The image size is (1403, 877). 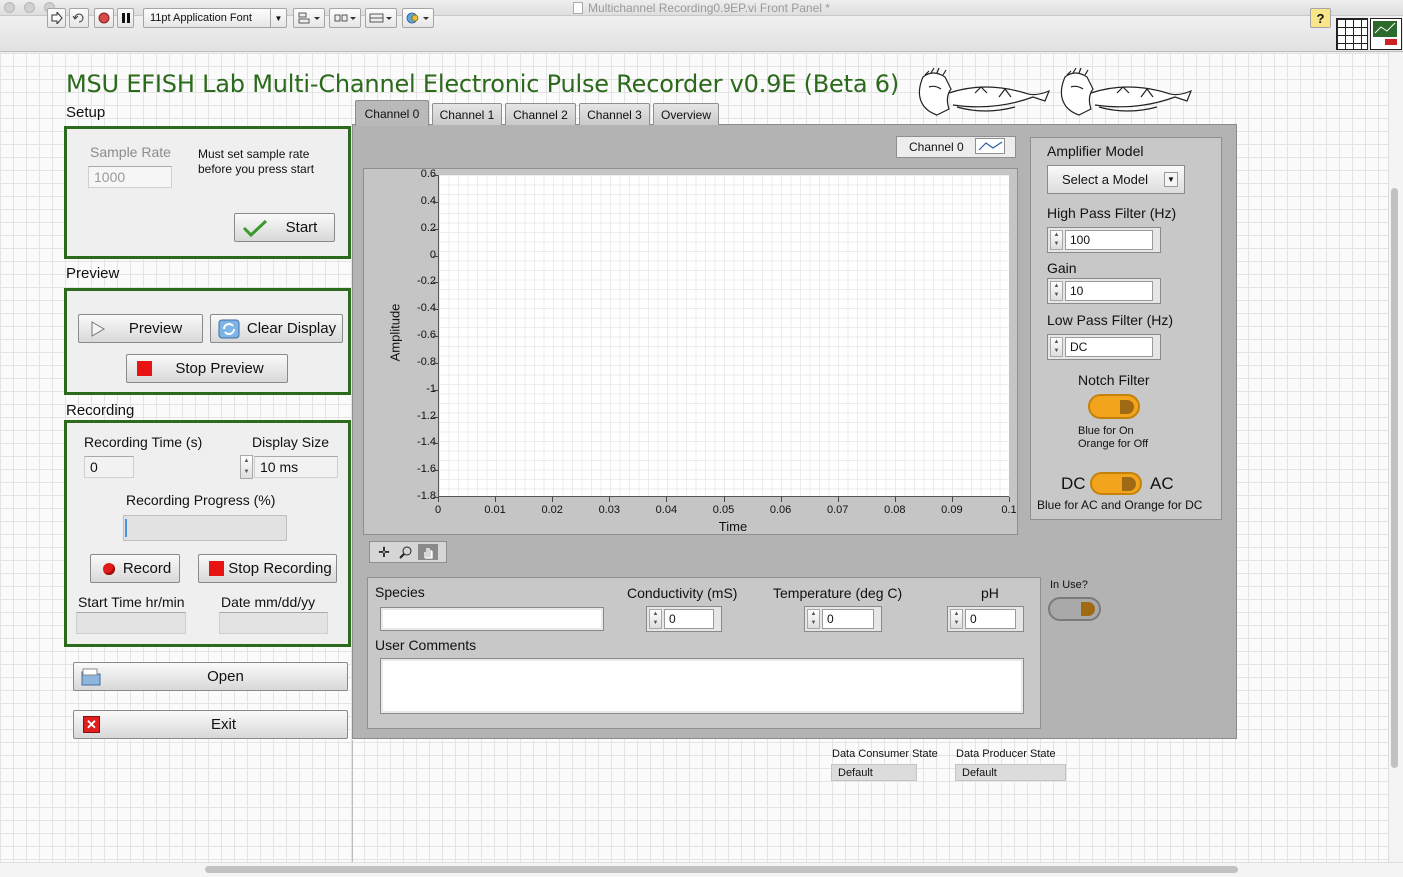 What do you see at coordinates (216, 568) in the screenshot?
I see `stop-square-icon` at bounding box center [216, 568].